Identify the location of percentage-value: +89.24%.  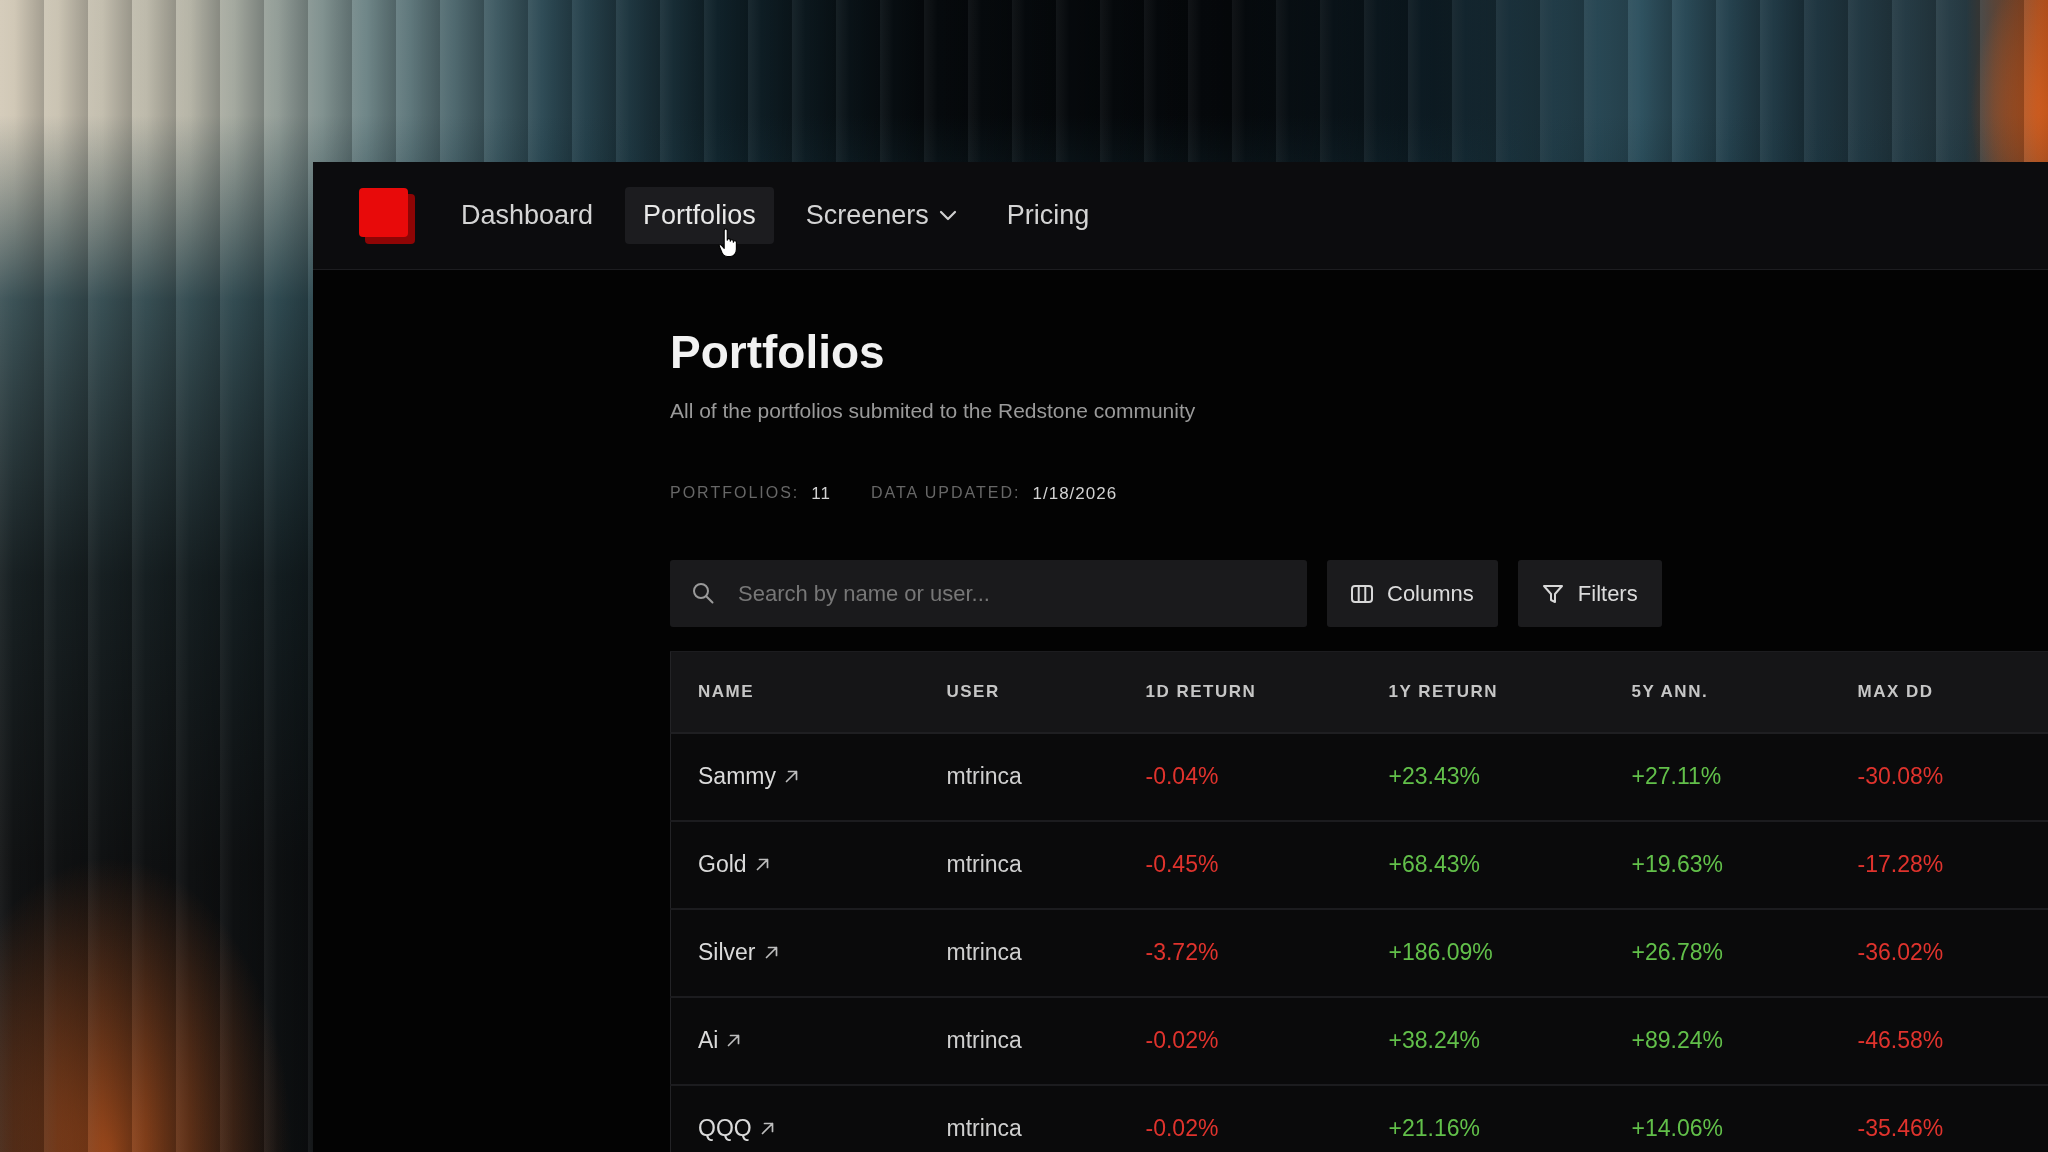
(1677, 1040).